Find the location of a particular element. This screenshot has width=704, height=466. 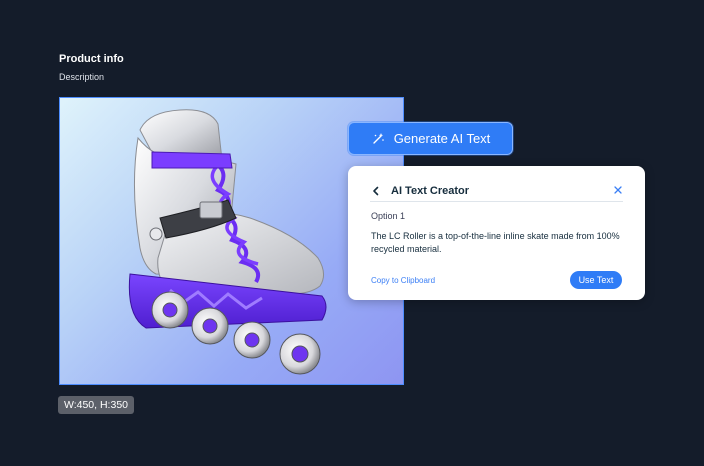

panel-header: AI Text Creator is located at coordinates (496, 191).